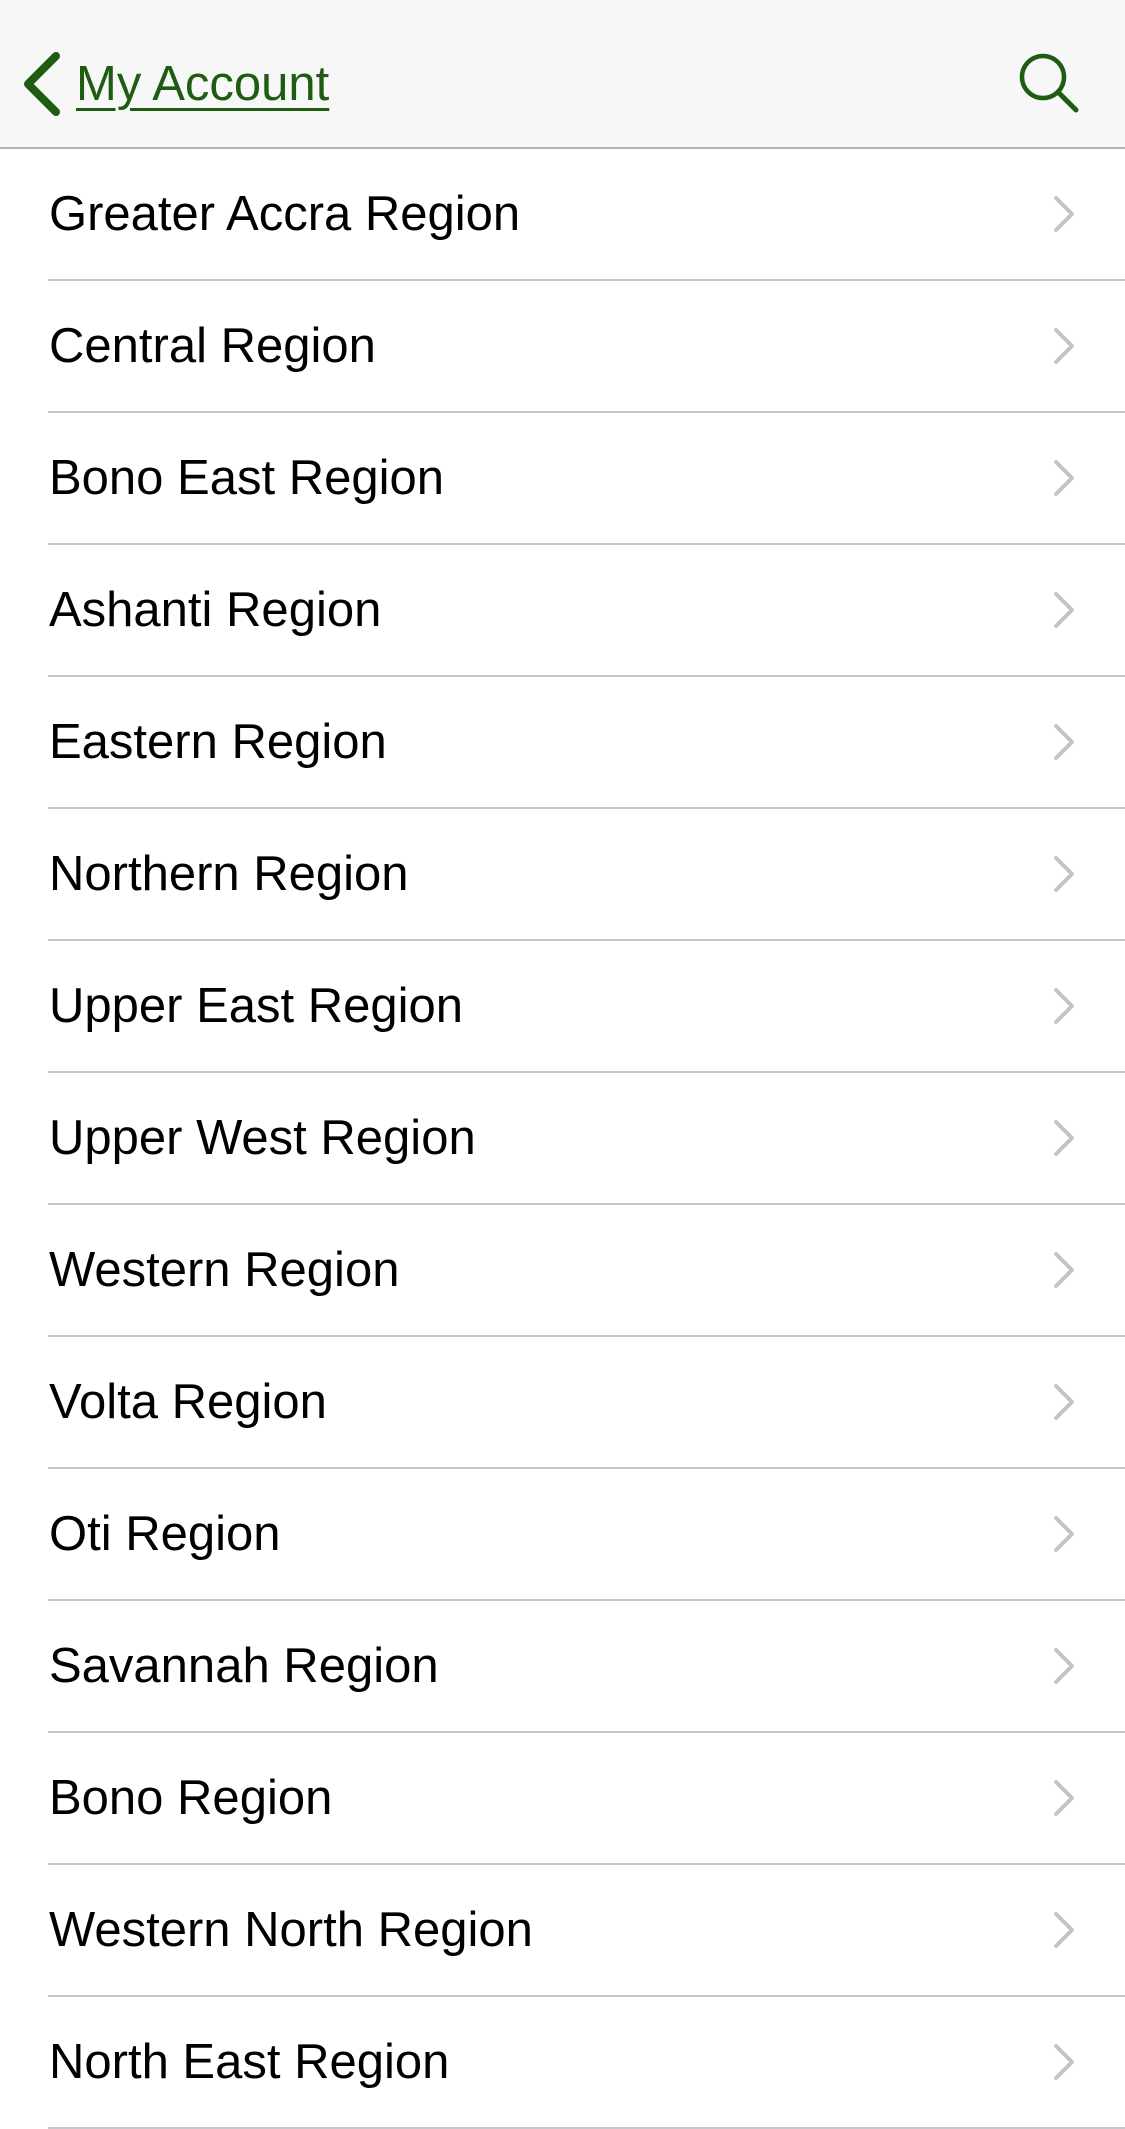  I want to click on back-button-label: My Account, so click(203, 83).